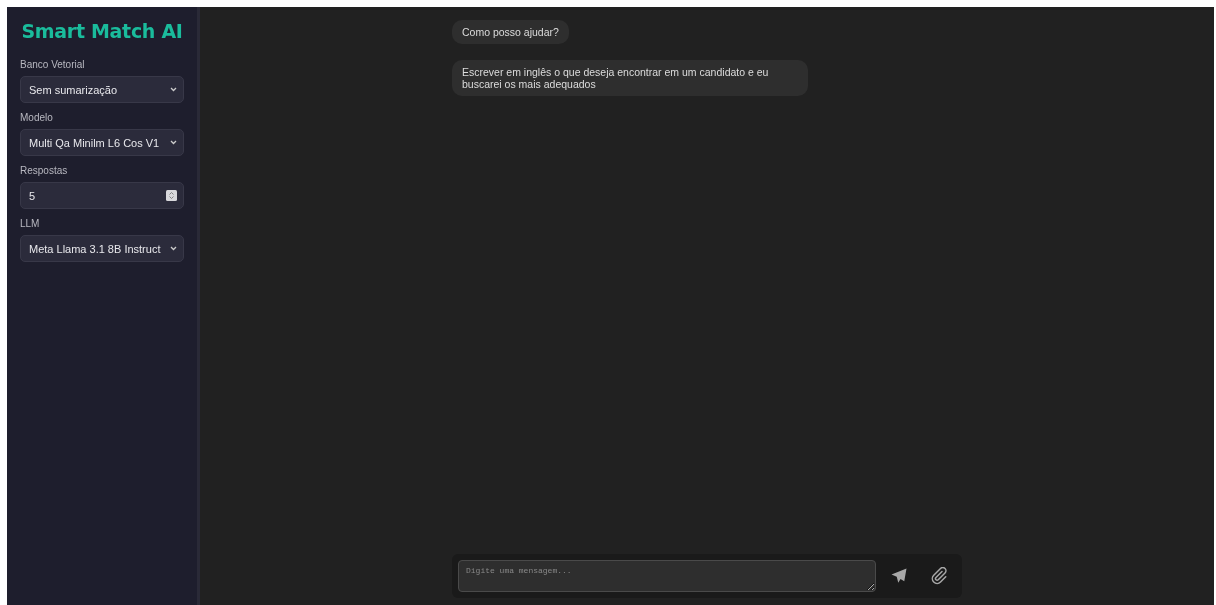 The image size is (1216, 605). Describe the element at coordinates (37, 118) in the screenshot. I see `field-label: Modelo` at that location.